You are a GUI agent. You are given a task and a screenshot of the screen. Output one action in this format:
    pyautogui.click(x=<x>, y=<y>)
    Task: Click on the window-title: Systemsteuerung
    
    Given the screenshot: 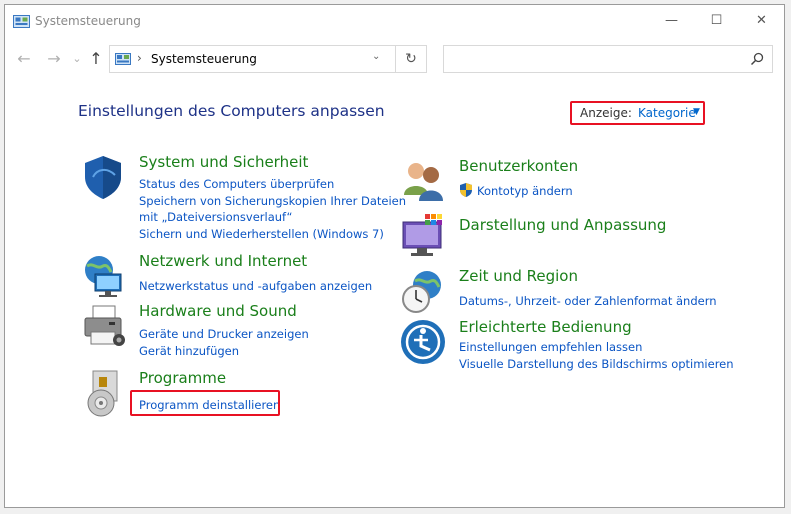 What is the action you would take?
    pyautogui.click(x=88, y=21)
    